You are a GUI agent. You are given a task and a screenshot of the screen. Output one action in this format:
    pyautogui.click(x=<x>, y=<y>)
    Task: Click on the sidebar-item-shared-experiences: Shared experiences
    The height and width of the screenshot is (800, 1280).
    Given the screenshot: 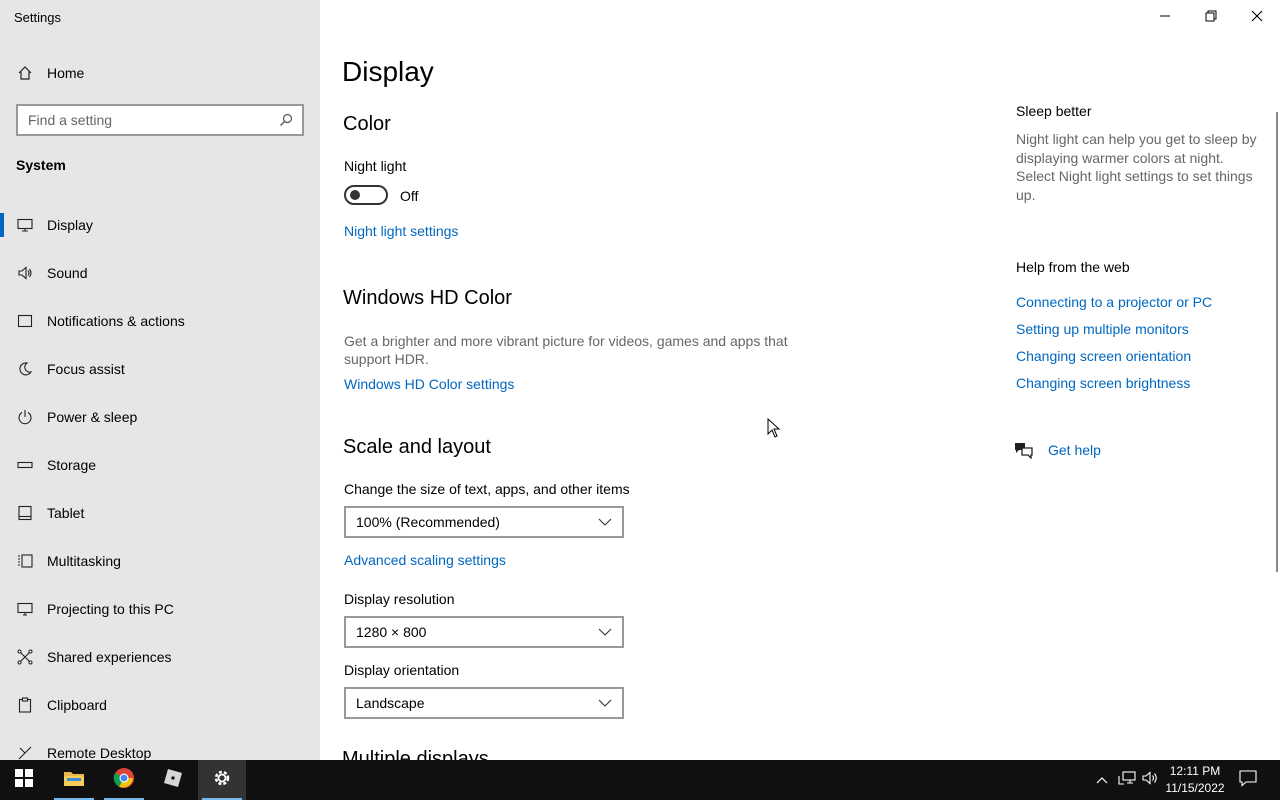 What is the action you would take?
    pyautogui.click(x=160, y=657)
    